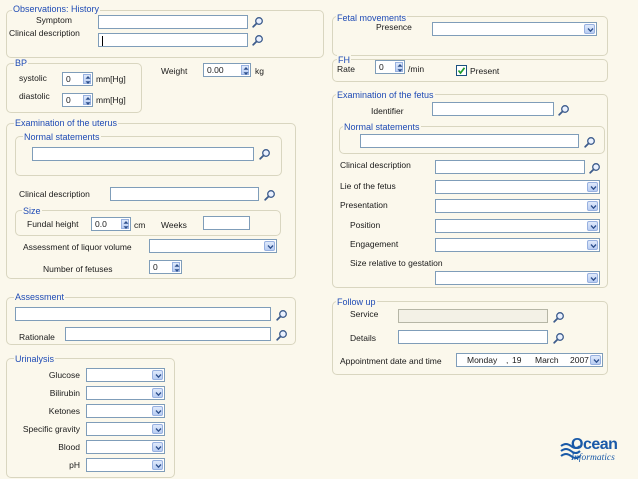 Image resolution: width=638 pixels, height=479 pixels. Describe the element at coordinates (64, 411) in the screenshot. I see `urinalysis-label: Ketones` at that location.